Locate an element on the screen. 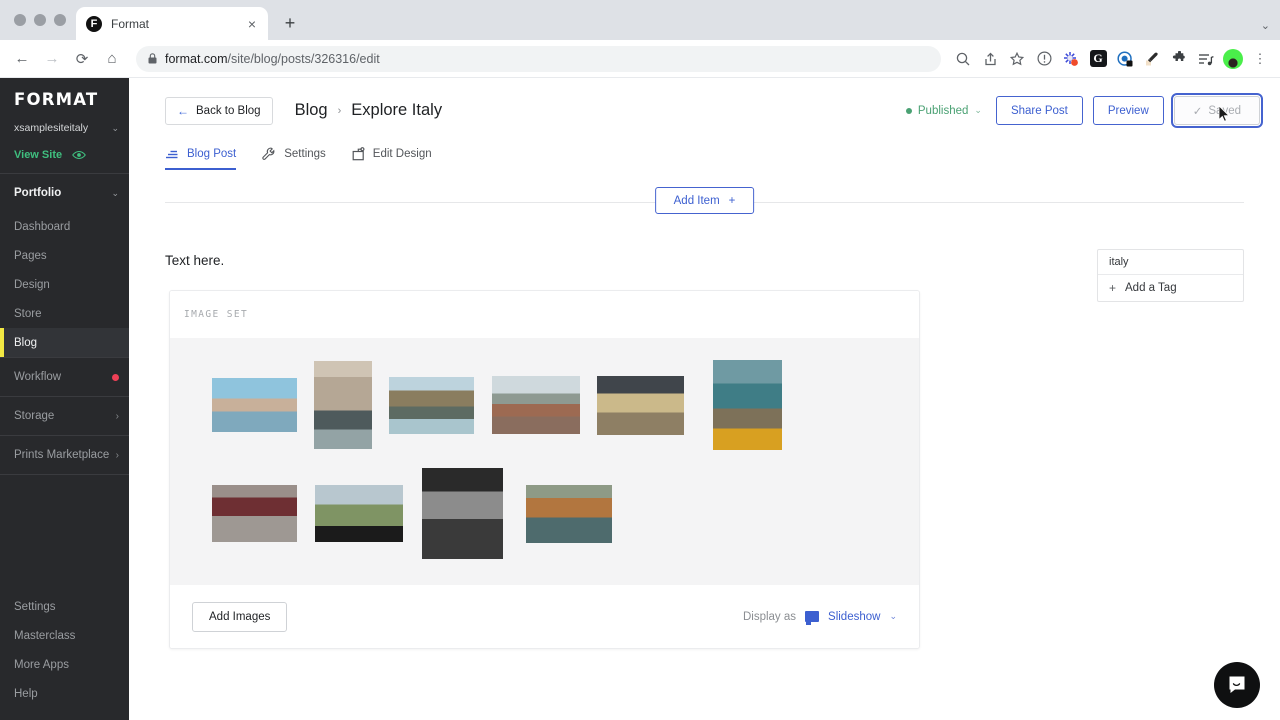 This screenshot has width=1280, height=720. grammarly-letter: G is located at coordinates (1098, 58).